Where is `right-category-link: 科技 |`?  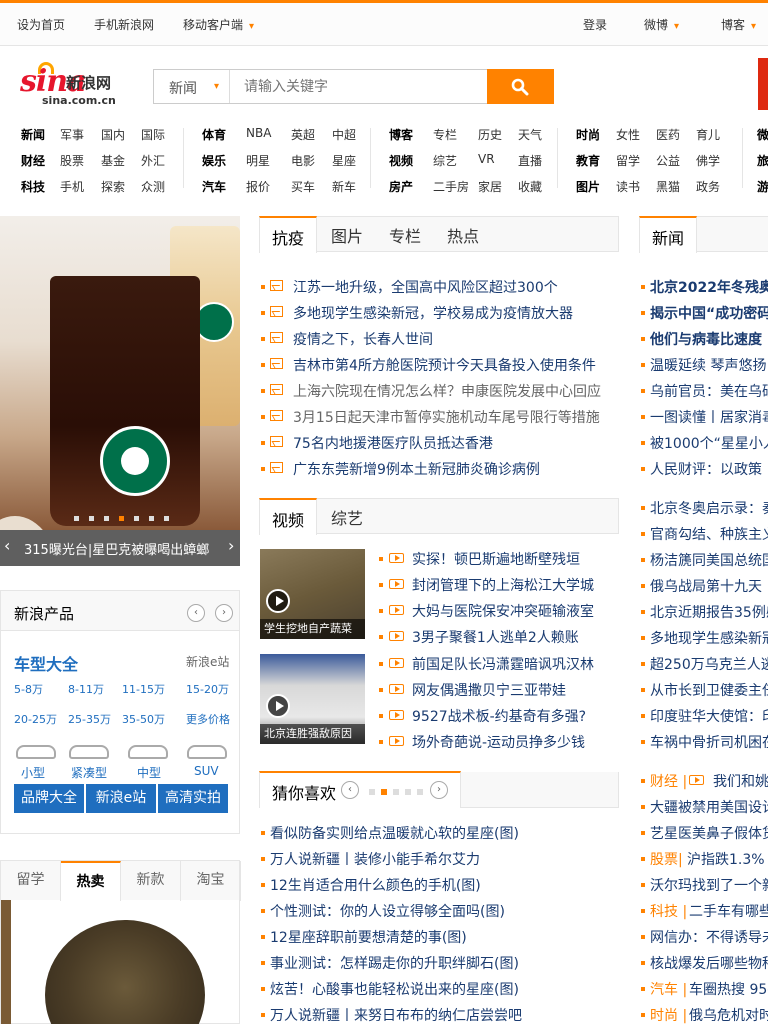 right-category-link: 科技 | is located at coordinates (668, 911).